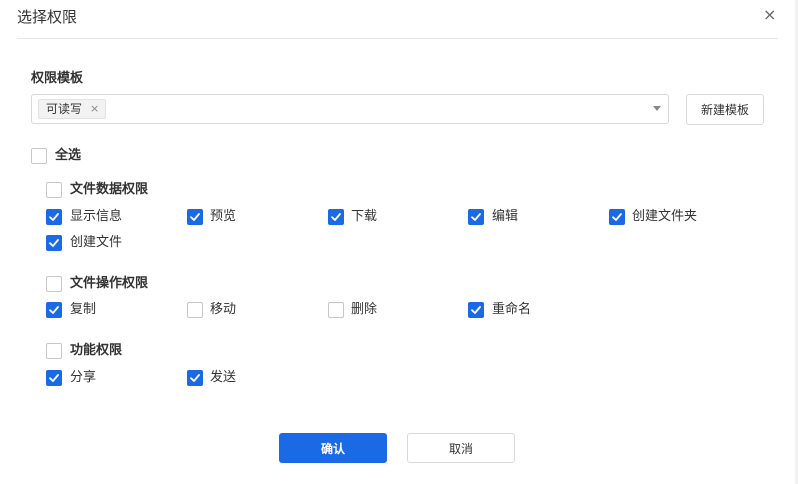 The image size is (798, 484). Describe the element at coordinates (725, 109) in the screenshot. I see `new-template-button: 新建模板` at that location.